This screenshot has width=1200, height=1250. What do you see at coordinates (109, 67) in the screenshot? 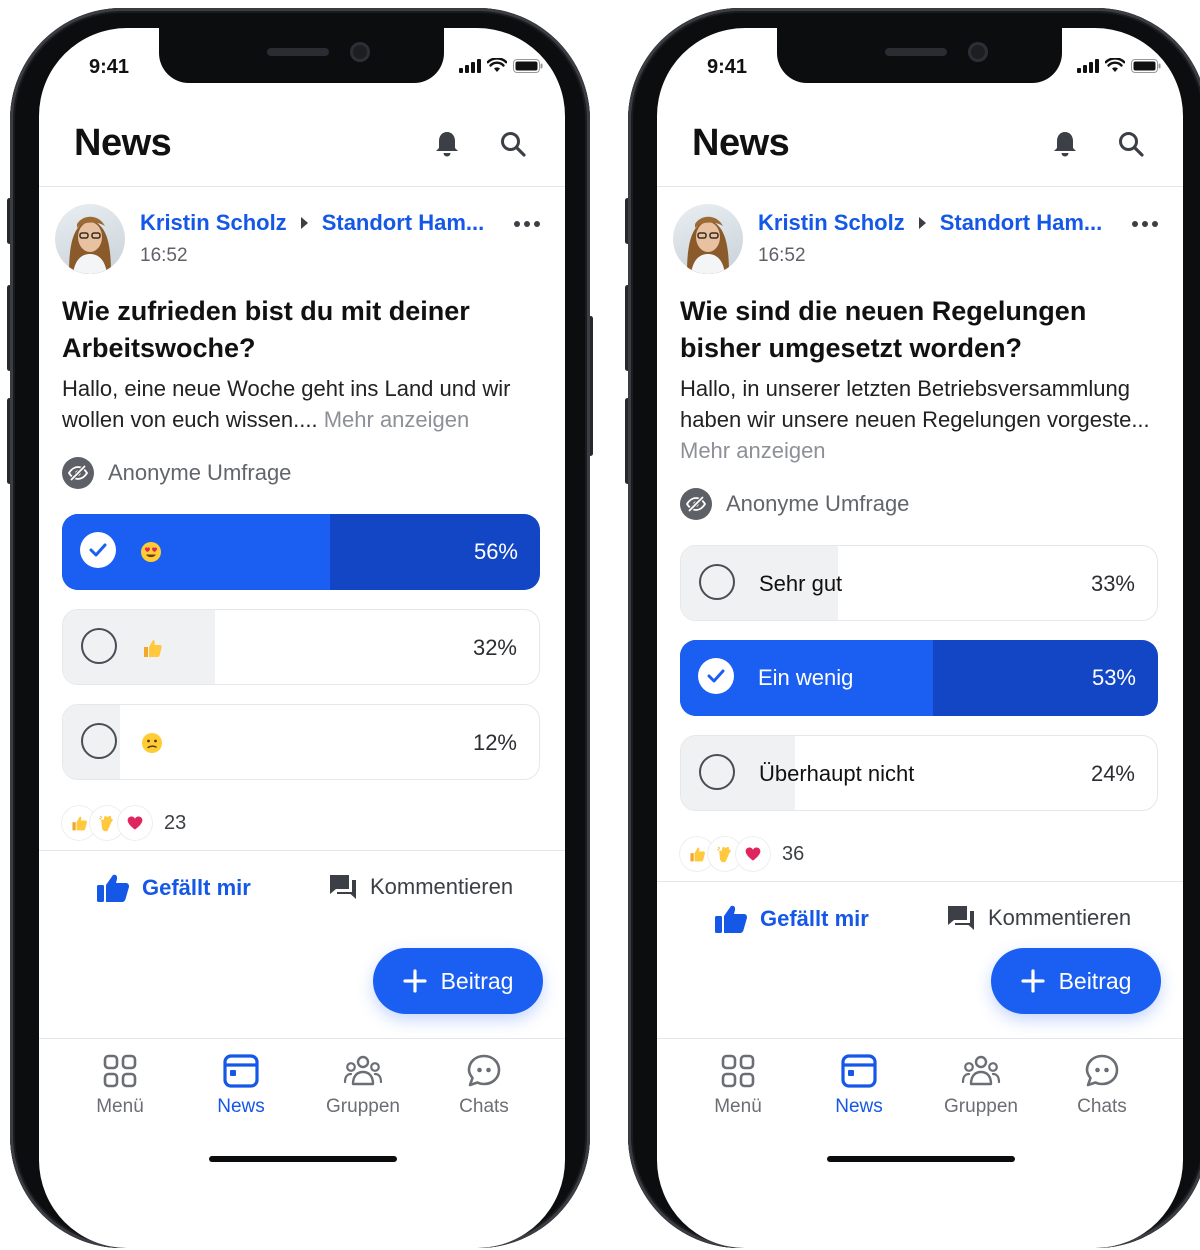
I see `status-time: 9:41` at bounding box center [109, 67].